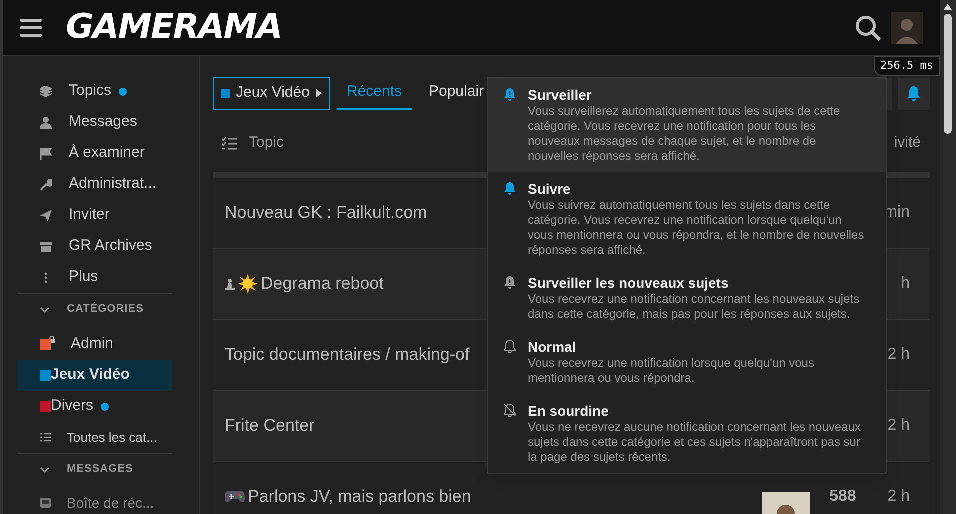 The width and height of the screenshot is (956, 514). Describe the element at coordinates (694, 307) in the screenshot. I see `option-description: Vous recevrez une notification concernant les nouveaux sujets dans cette catégorie, mais pas pour les réponses aux sujets.` at that location.